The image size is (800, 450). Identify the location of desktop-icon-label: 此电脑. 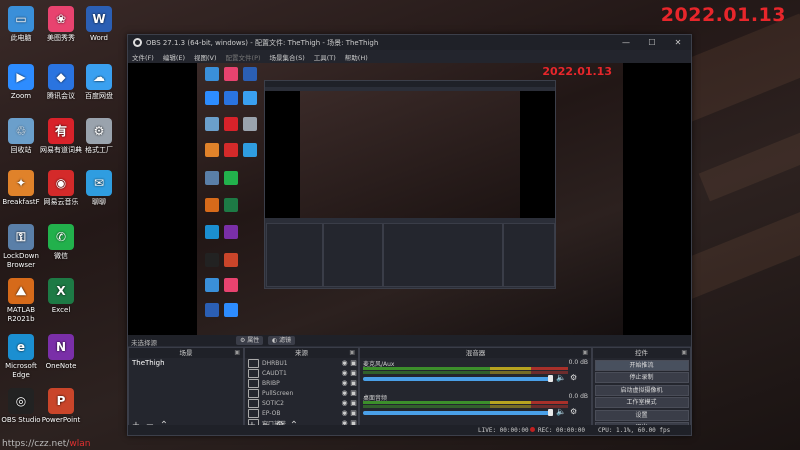
(21, 38).